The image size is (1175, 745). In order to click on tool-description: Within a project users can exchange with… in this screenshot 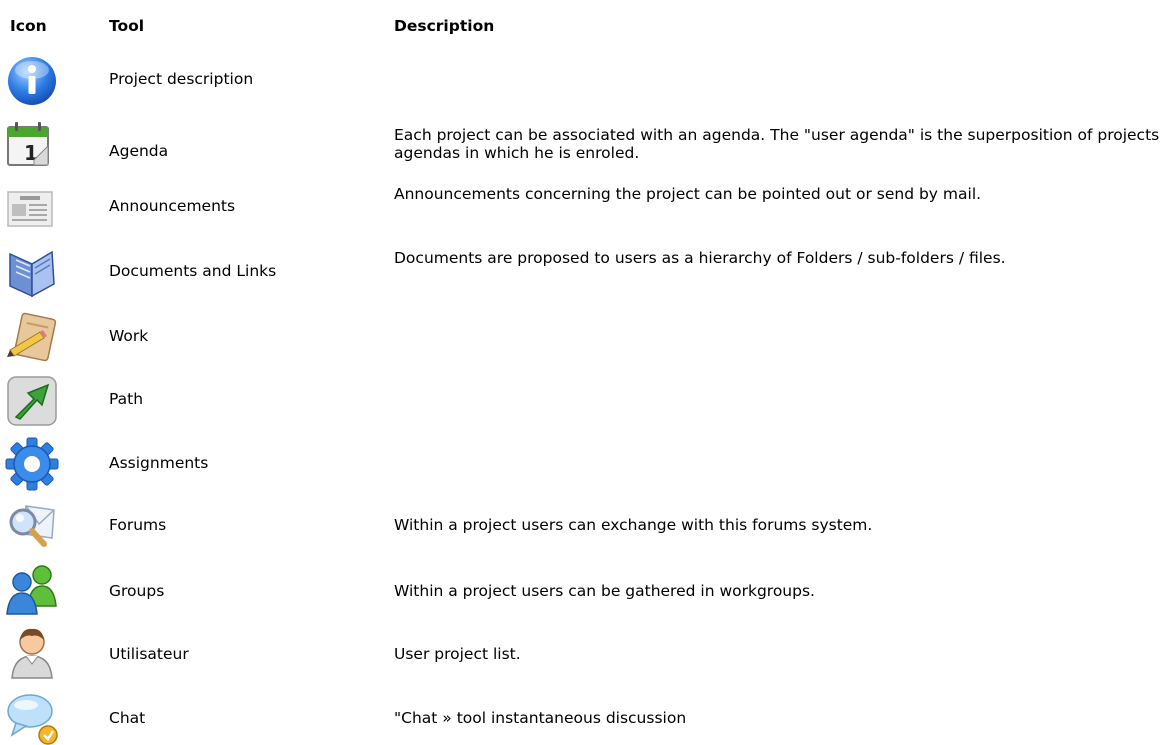, I will do `click(633, 525)`.